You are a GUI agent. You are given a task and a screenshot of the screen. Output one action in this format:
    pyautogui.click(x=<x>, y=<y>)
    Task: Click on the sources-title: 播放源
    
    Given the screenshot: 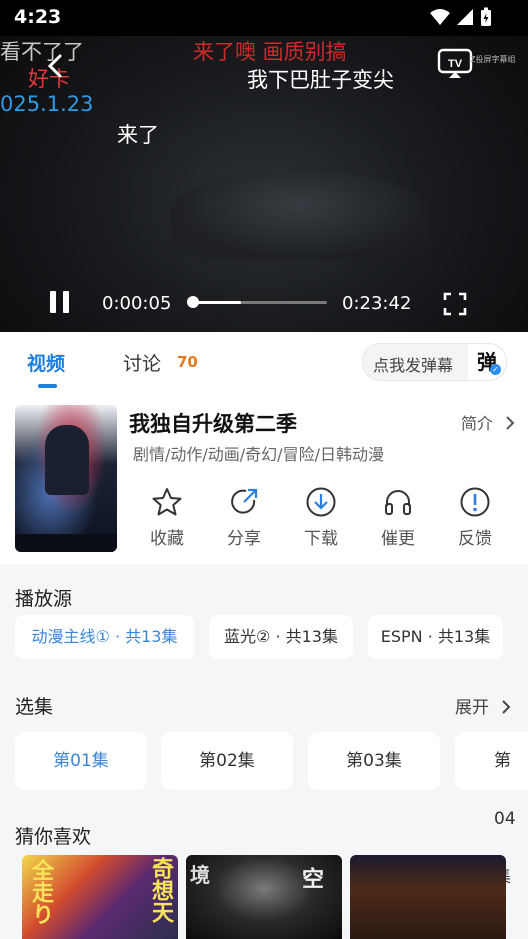 What is the action you would take?
    pyautogui.click(x=44, y=599)
    